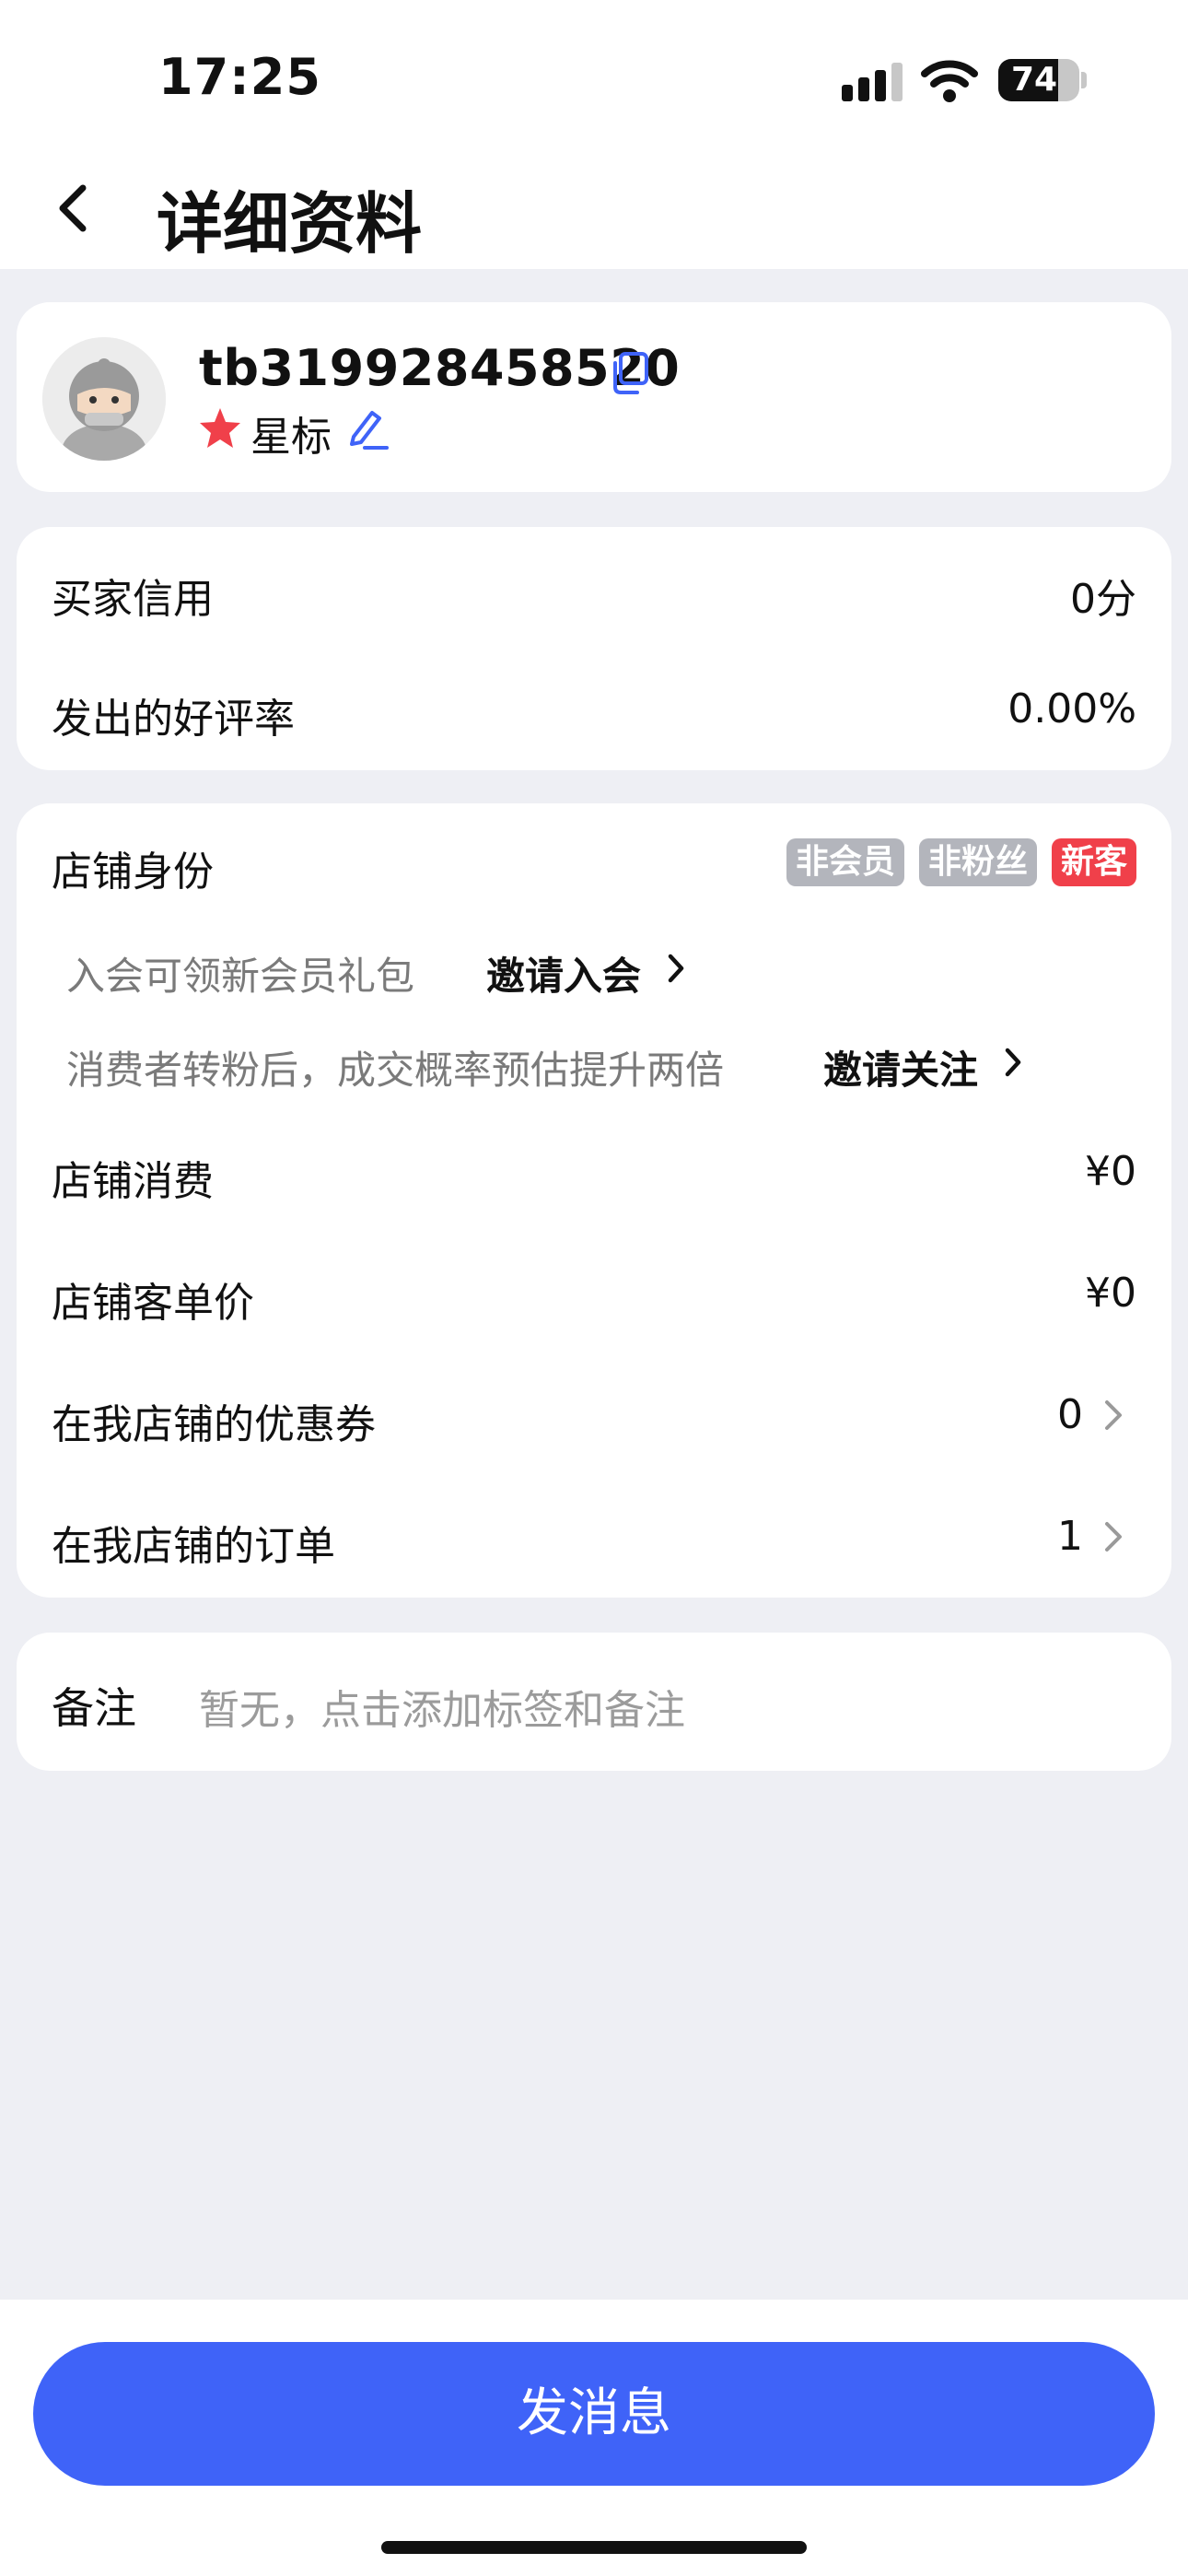 Image resolution: width=1188 pixels, height=2576 pixels. What do you see at coordinates (442, 1706) in the screenshot?
I see `note-placeholder: 暂无，点击添加标签和备注` at bounding box center [442, 1706].